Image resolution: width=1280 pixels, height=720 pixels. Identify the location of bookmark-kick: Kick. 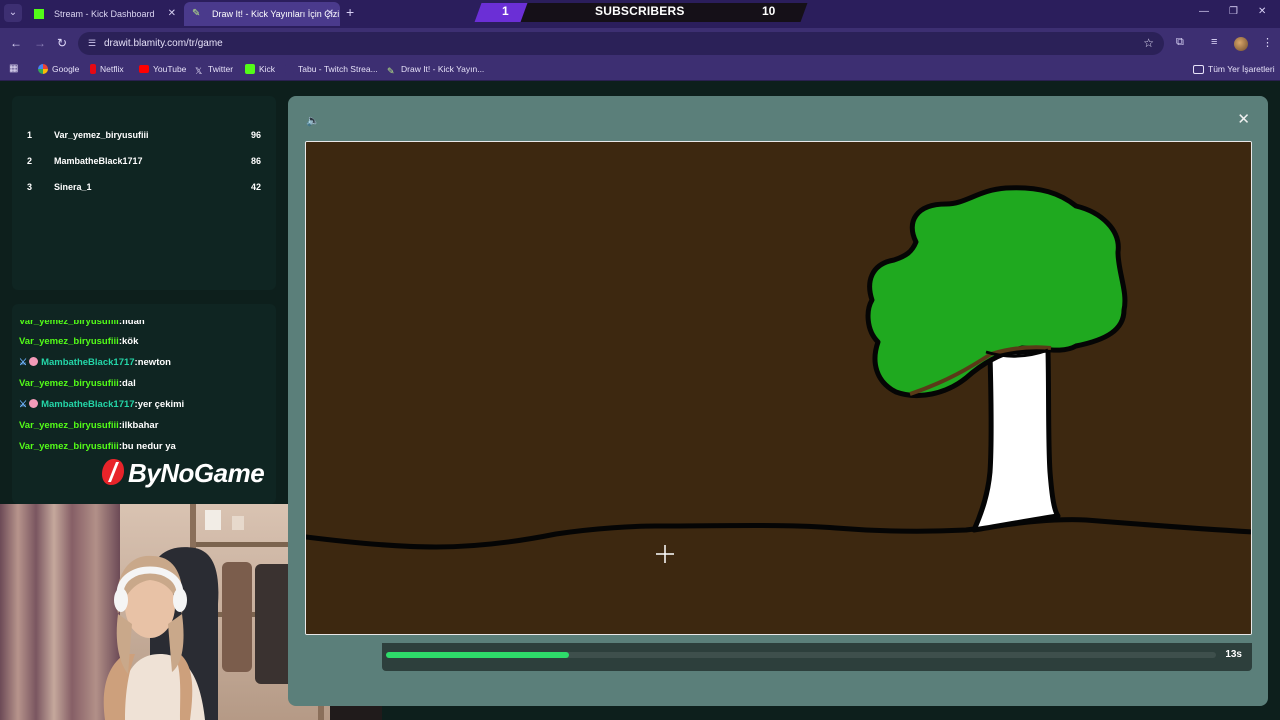
(260, 69).